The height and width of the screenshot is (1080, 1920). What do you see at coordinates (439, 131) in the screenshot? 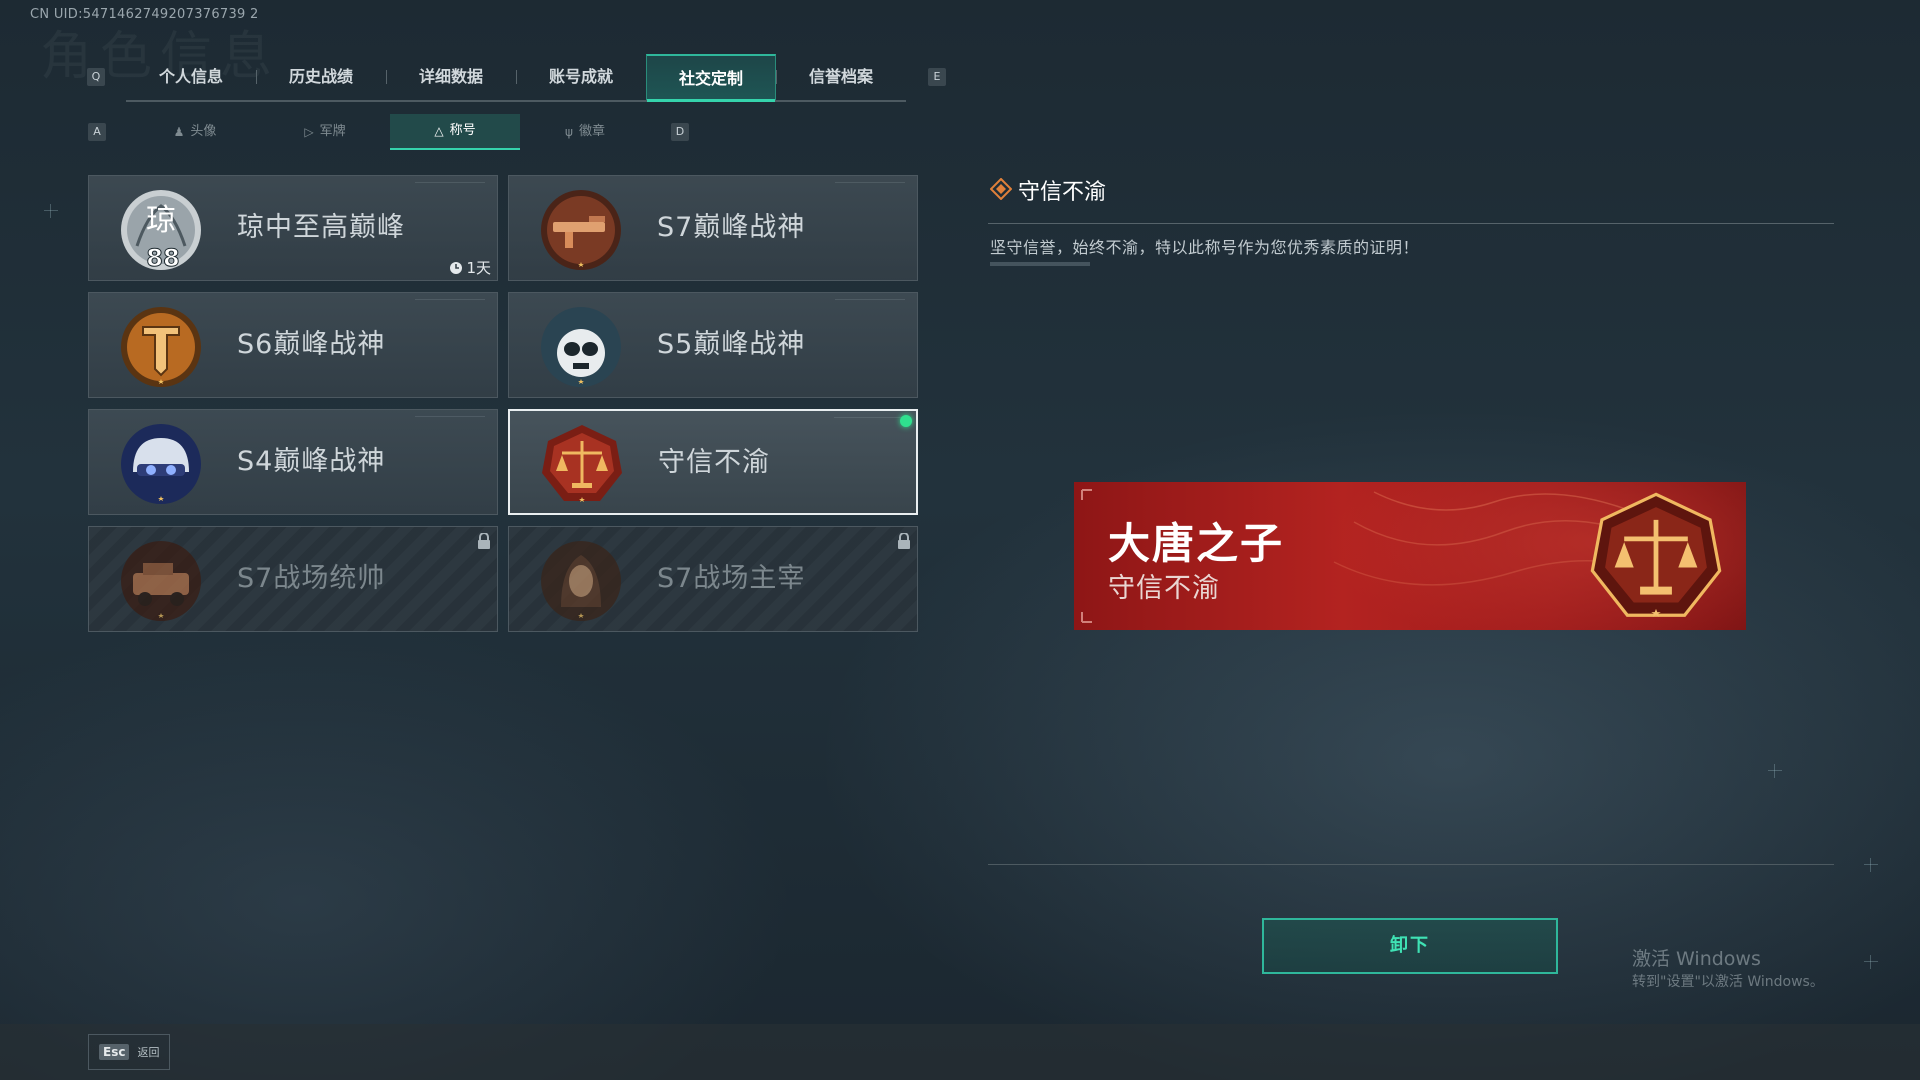
I see `title-icon: △` at bounding box center [439, 131].